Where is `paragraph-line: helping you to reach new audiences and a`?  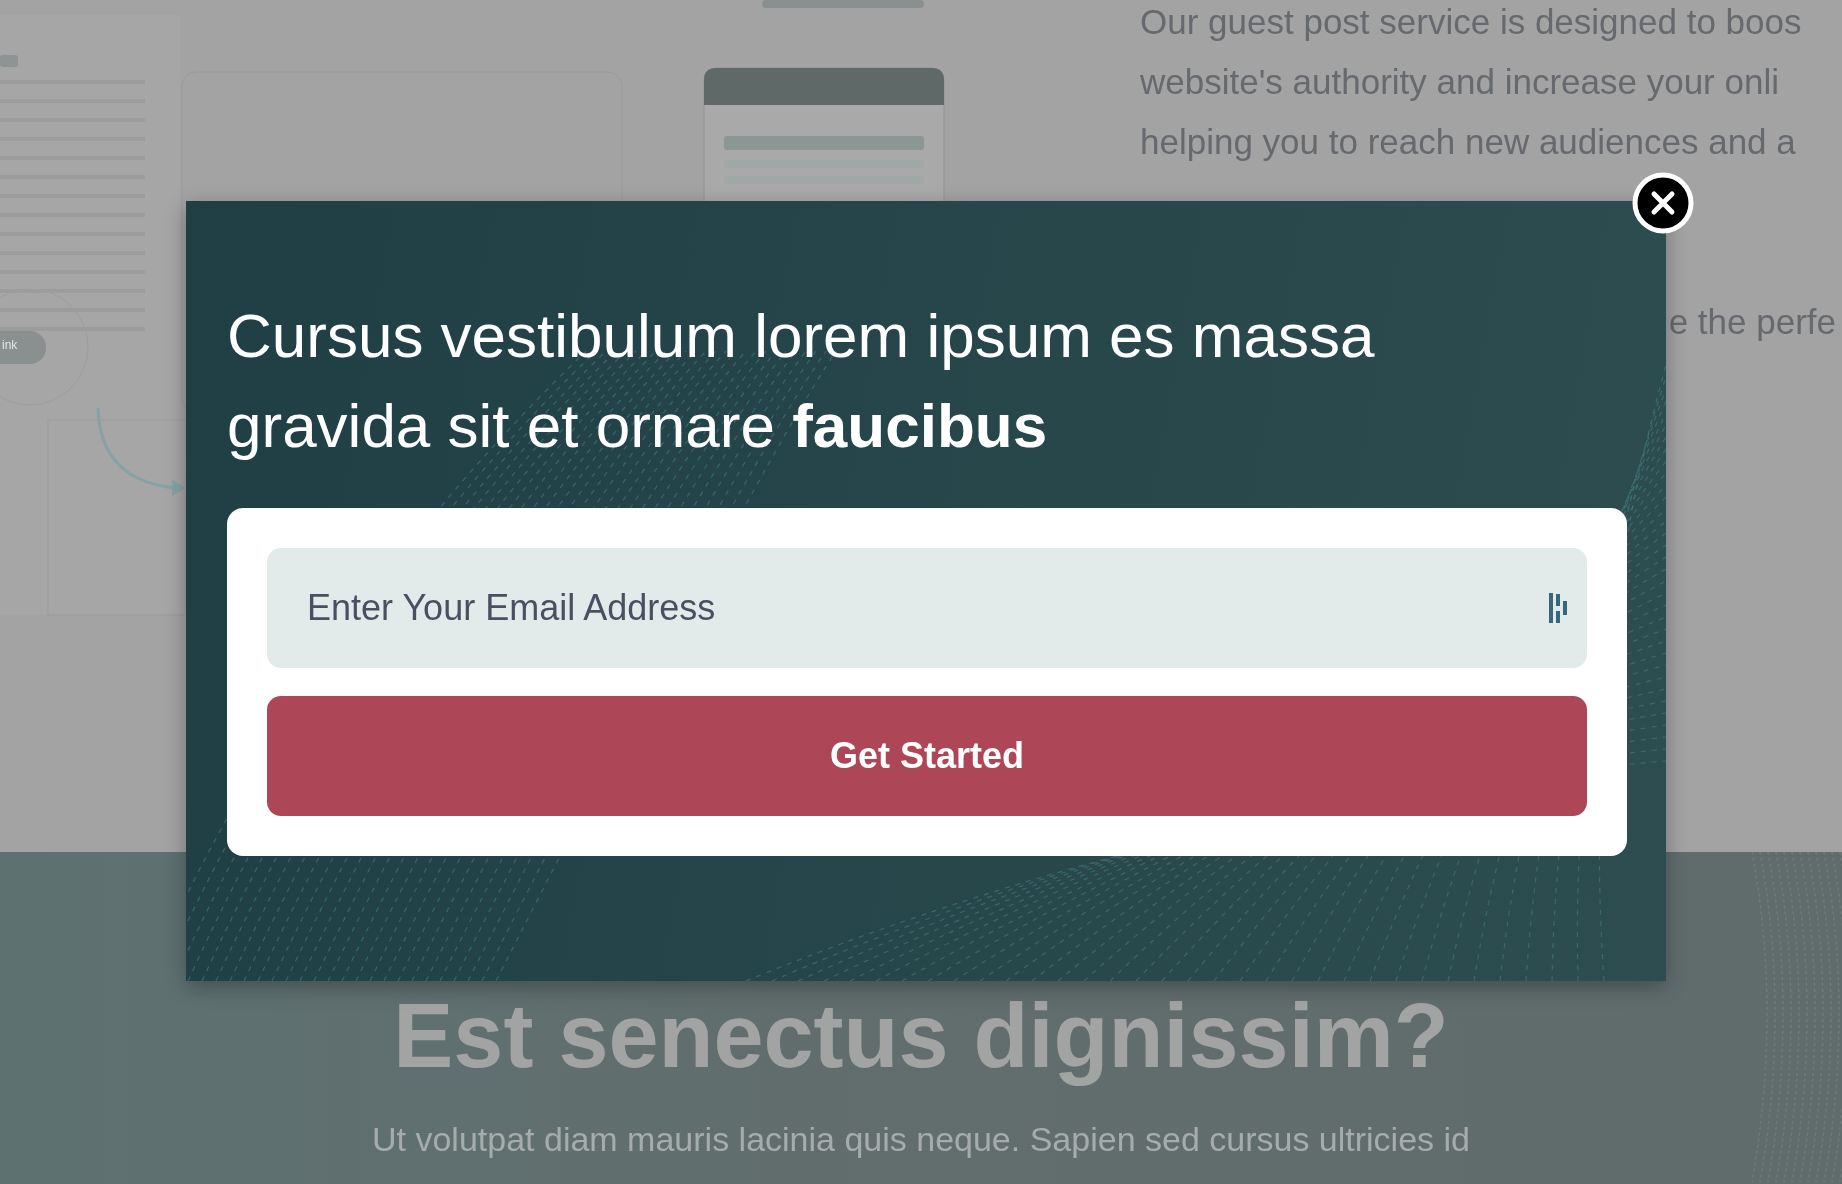 paragraph-line: helping you to reach new audiences and a is located at coordinates (1468, 142).